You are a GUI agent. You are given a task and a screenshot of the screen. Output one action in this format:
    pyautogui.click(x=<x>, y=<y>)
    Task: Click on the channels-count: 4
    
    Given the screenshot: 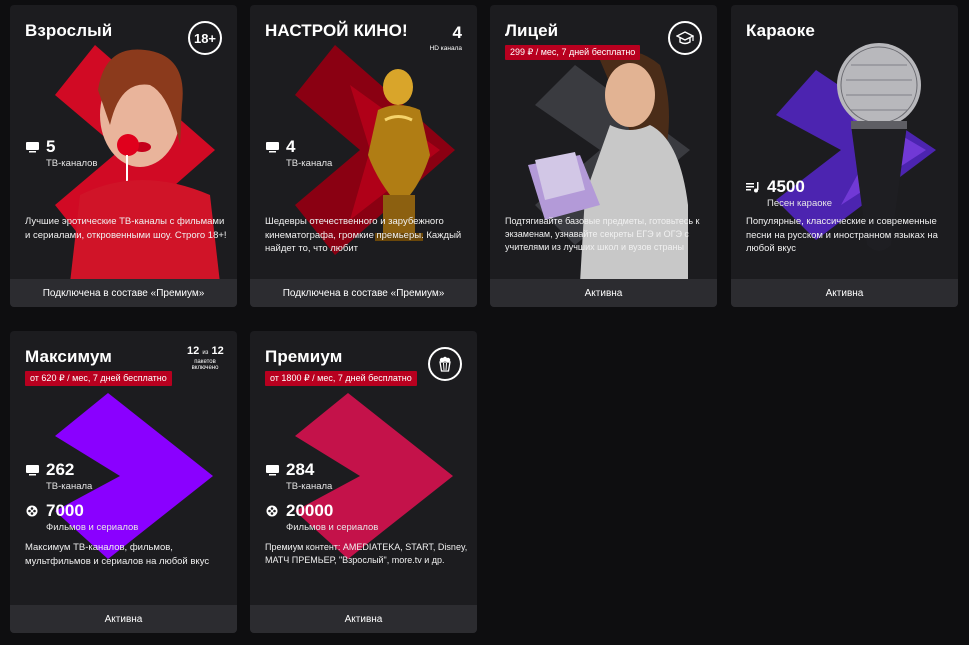 What is the action you would take?
    pyautogui.click(x=291, y=146)
    